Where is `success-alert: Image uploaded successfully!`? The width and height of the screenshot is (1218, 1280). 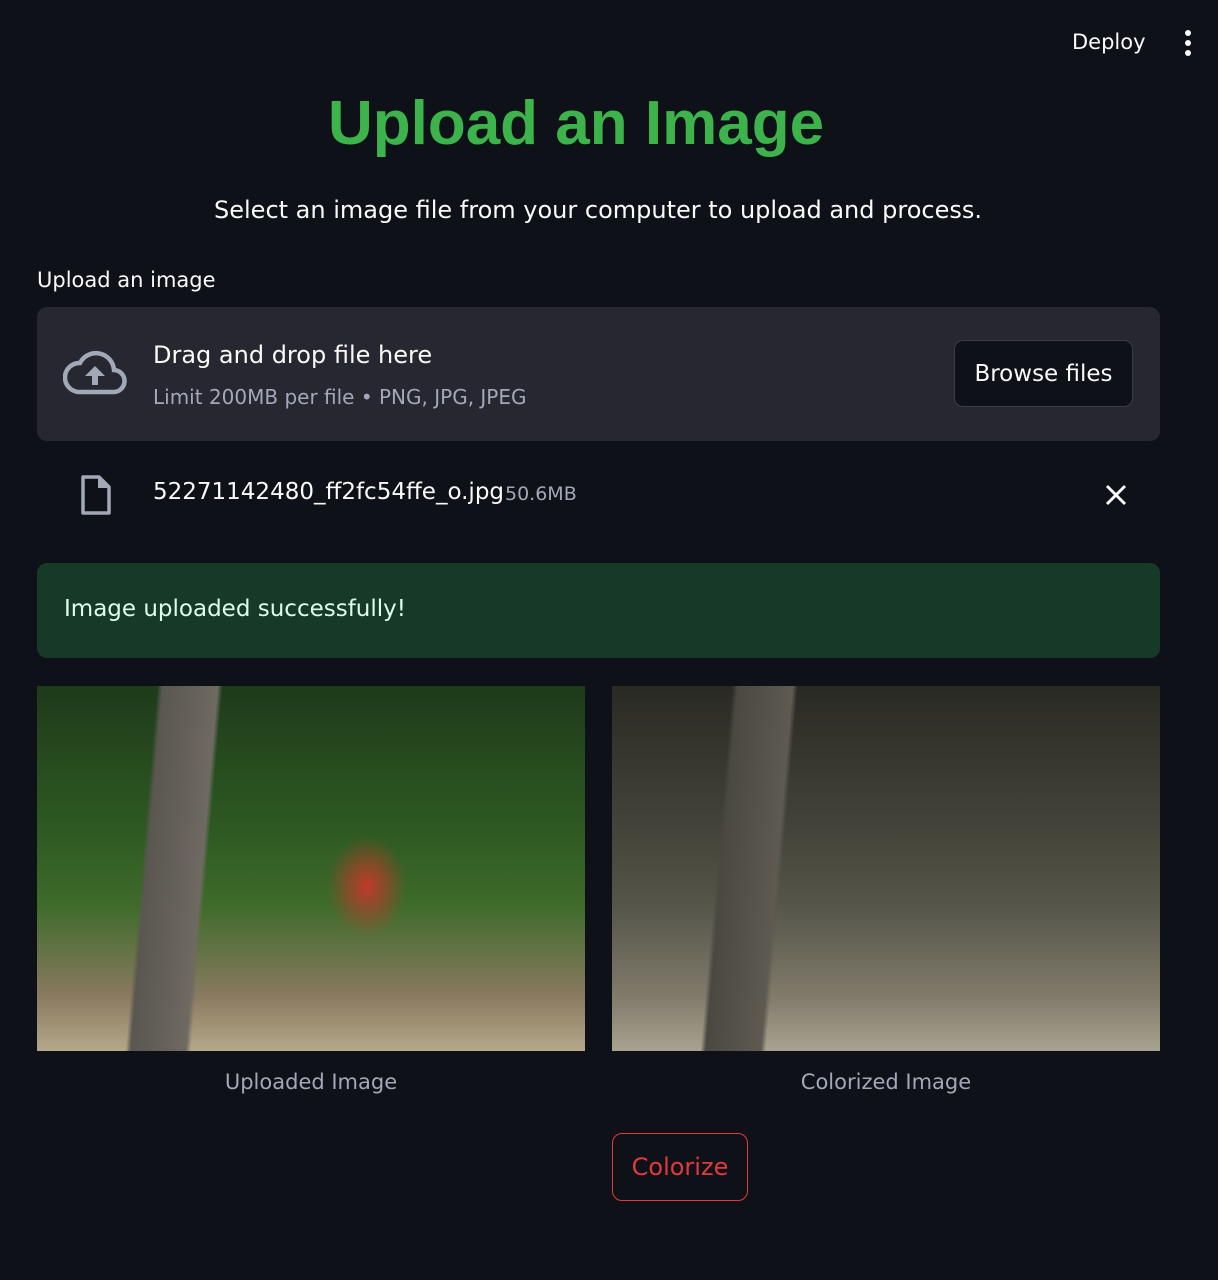
success-alert: Image uploaded successfully! is located at coordinates (598, 610).